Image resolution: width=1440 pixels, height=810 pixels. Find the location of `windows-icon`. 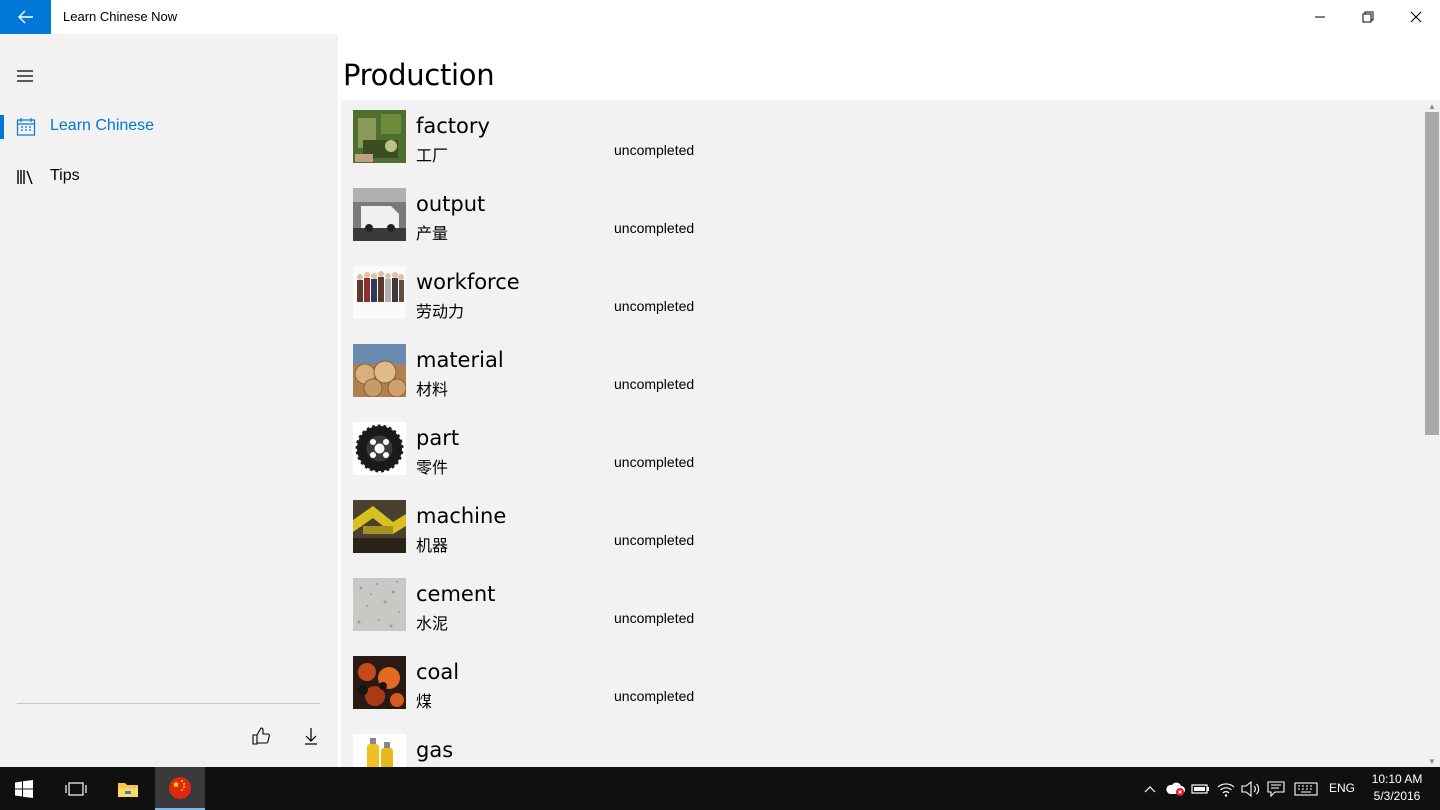

windows-icon is located at coordinates (24, 788).